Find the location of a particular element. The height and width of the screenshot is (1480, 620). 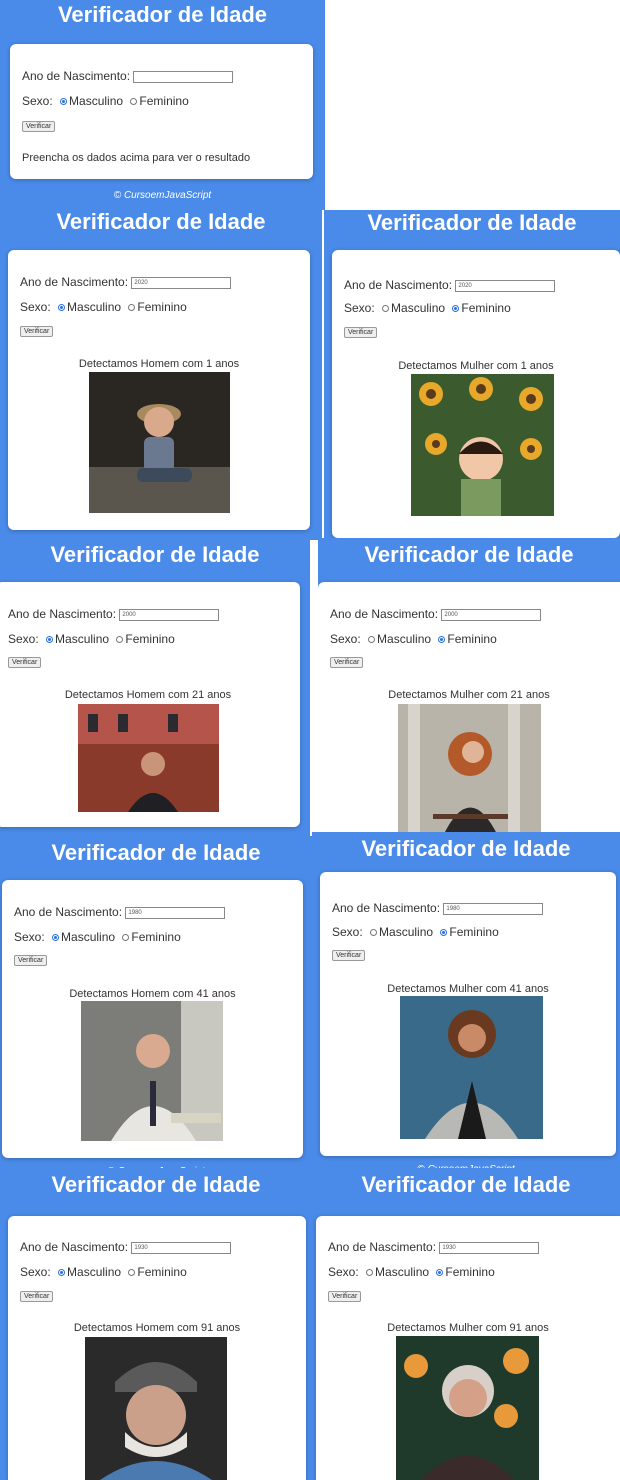

baby-boy-photo is located at coordinates (159, 442).